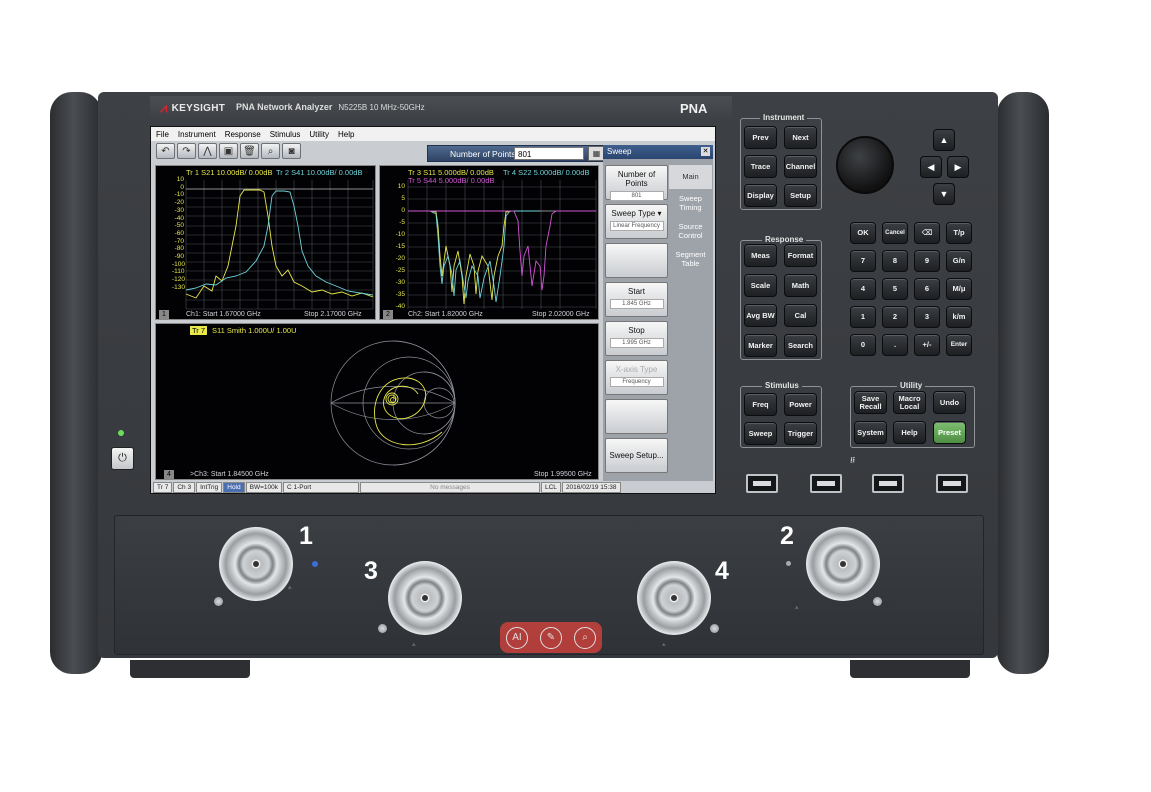 The width and height of the screenshot is (1151, 792). What do you see at coordinates (585, 637) in the screenshot?
I see `search-icon: ⌕` at bounding box center [585, 637].